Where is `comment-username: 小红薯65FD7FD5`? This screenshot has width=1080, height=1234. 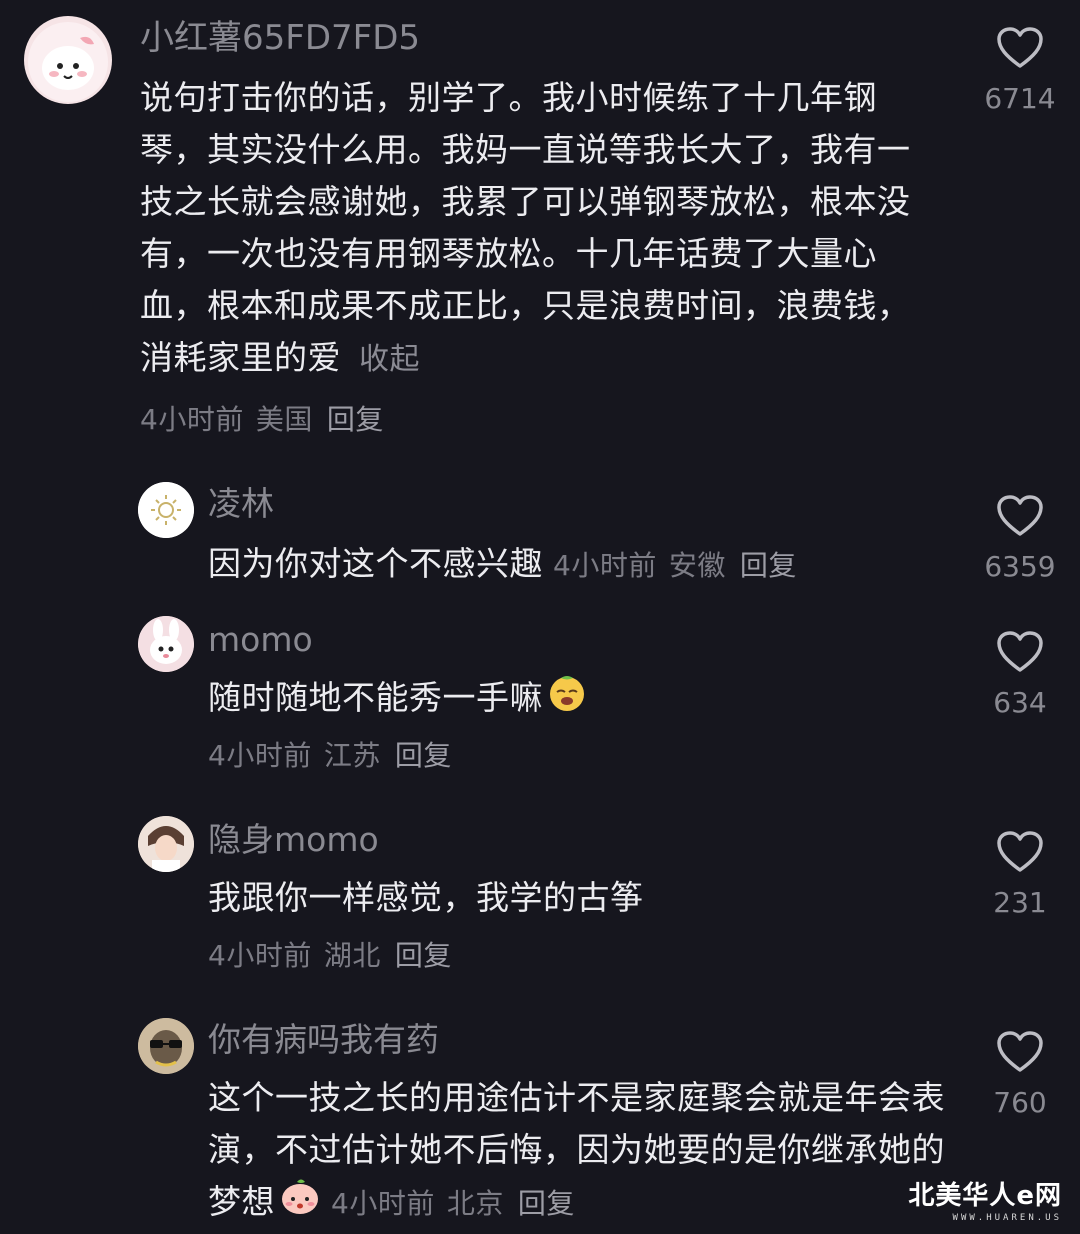 comment-username: 小红薯65FD7FD5 is located at coordinates (280, 38).